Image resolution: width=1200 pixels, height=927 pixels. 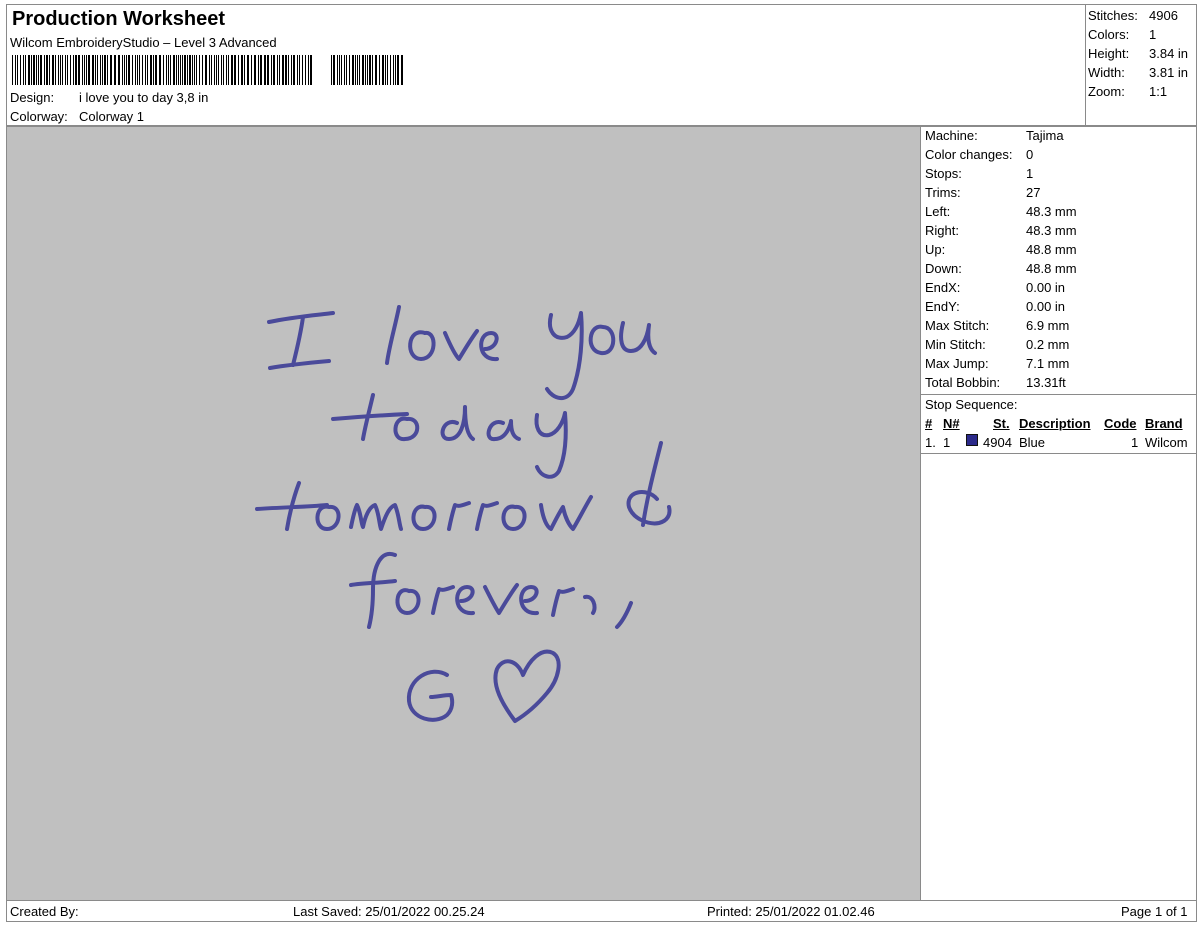 I want to click on divider, so click(x=1058, y=453).